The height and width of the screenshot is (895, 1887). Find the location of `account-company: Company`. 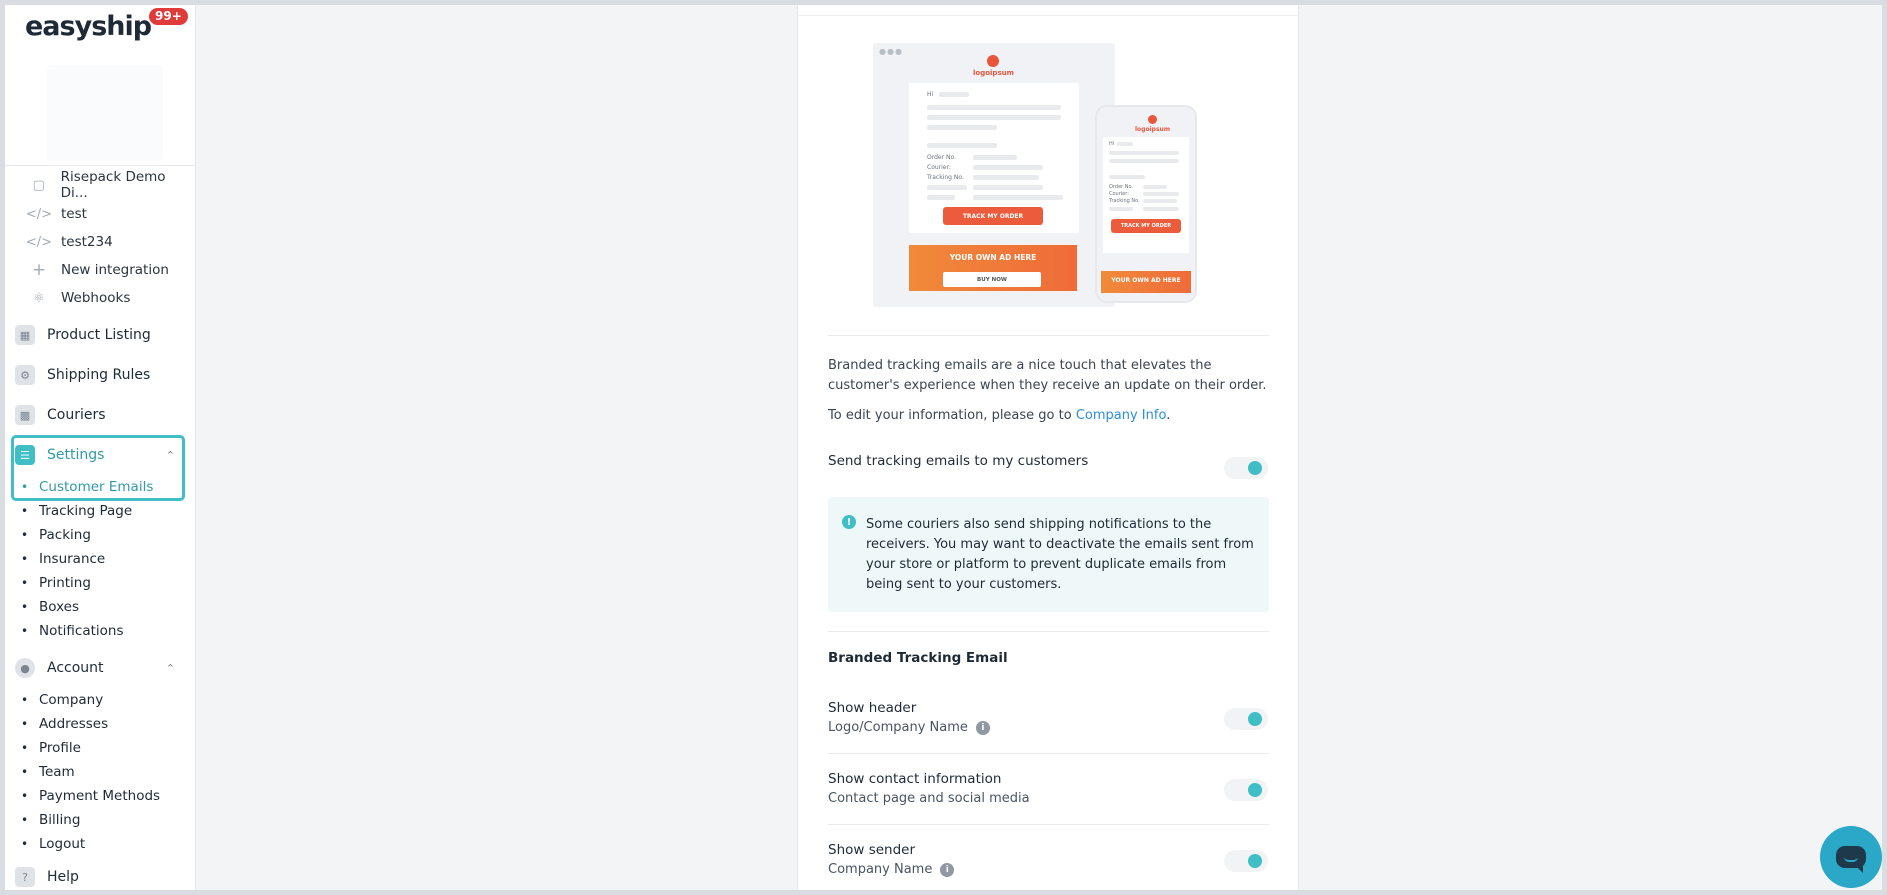

account-company: Company is located at coordinates (62, 700).